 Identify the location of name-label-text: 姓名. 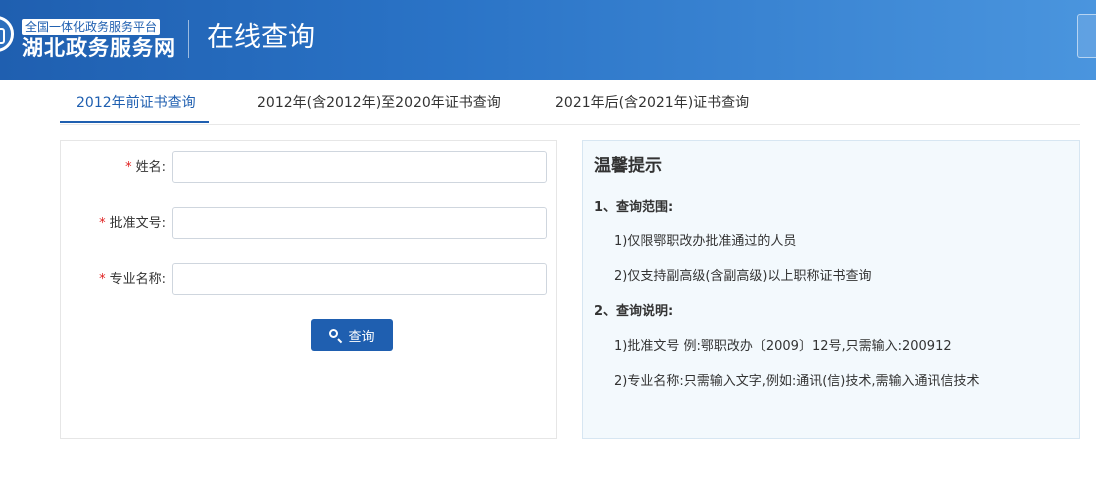
(148, 167).